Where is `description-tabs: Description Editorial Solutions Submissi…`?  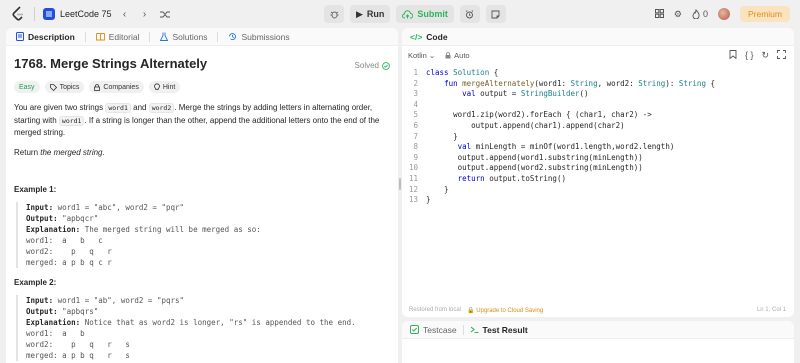 description-tabs: Description Editorial Solutions Submissi… is located at coordinates (202, 37).